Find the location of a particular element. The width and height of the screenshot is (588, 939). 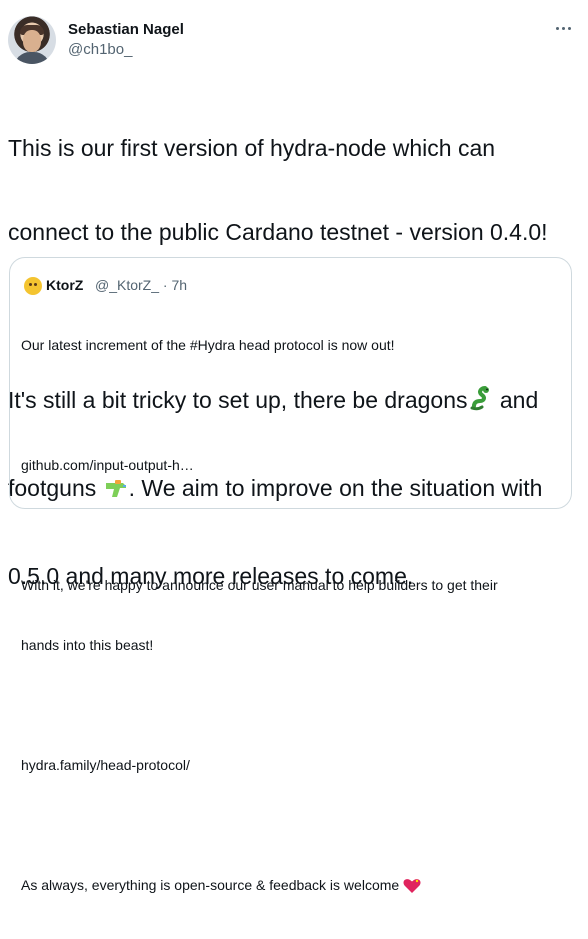

author-avatar is located at coordinates (32, 40).